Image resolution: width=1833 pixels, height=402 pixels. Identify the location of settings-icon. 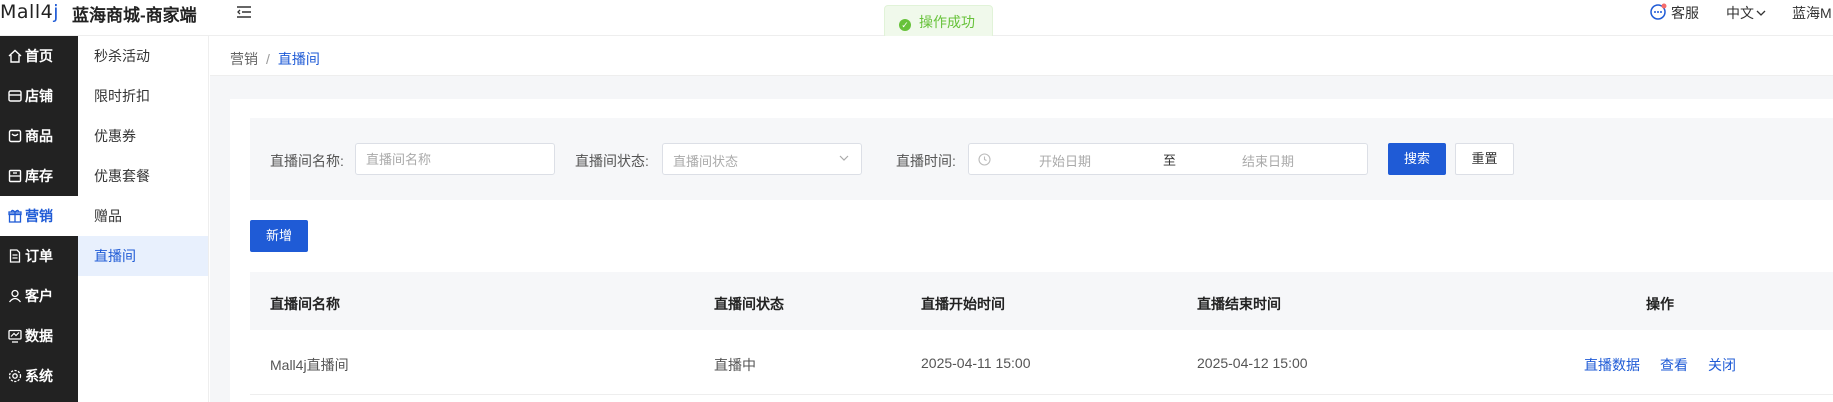
(15, 376).